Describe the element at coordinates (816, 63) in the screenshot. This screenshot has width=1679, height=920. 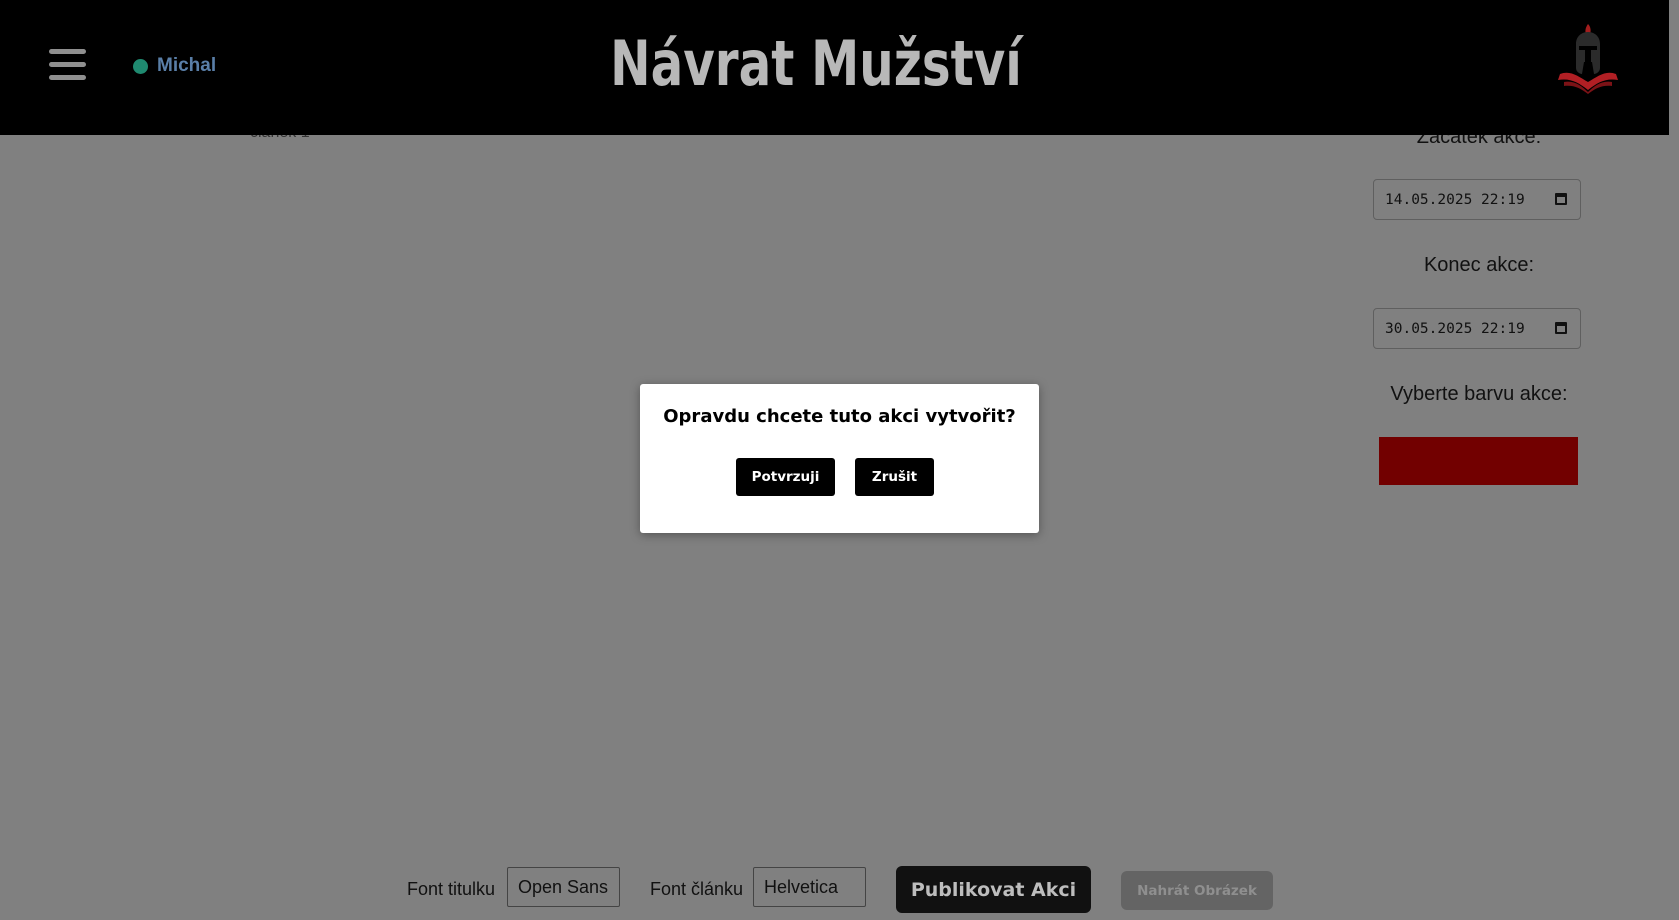
I see `site-title: Návrat Mužství` at that location.